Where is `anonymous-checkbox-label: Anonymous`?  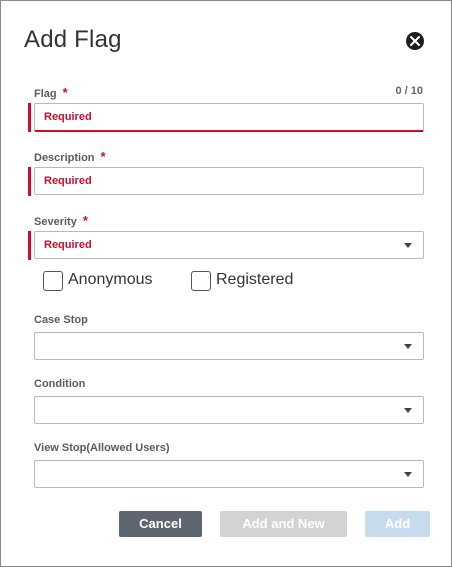
anonymous-checkbox-label: Anonymous is located at coordinates (110, 279).